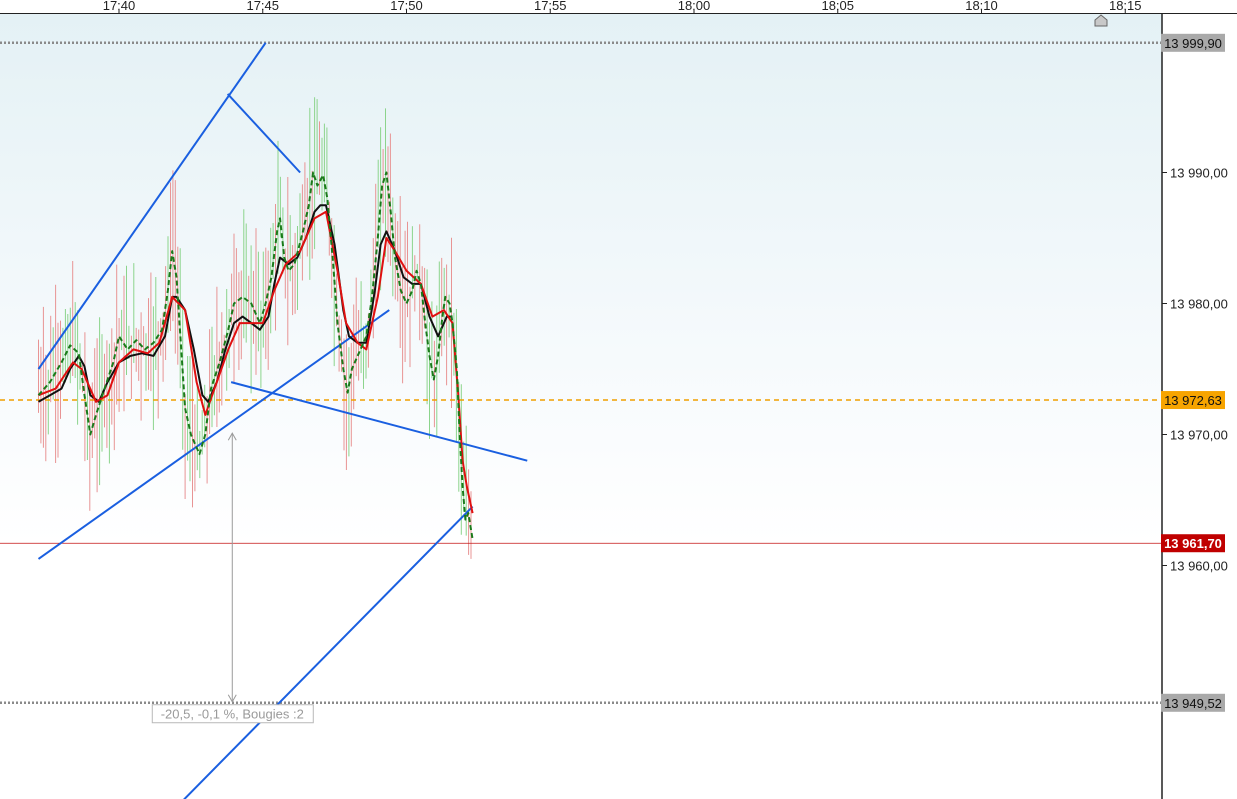  Describe the element at coordinates (1199, 566) in the screenshot. I see `y-tick-label: 13 960,00` at that location.